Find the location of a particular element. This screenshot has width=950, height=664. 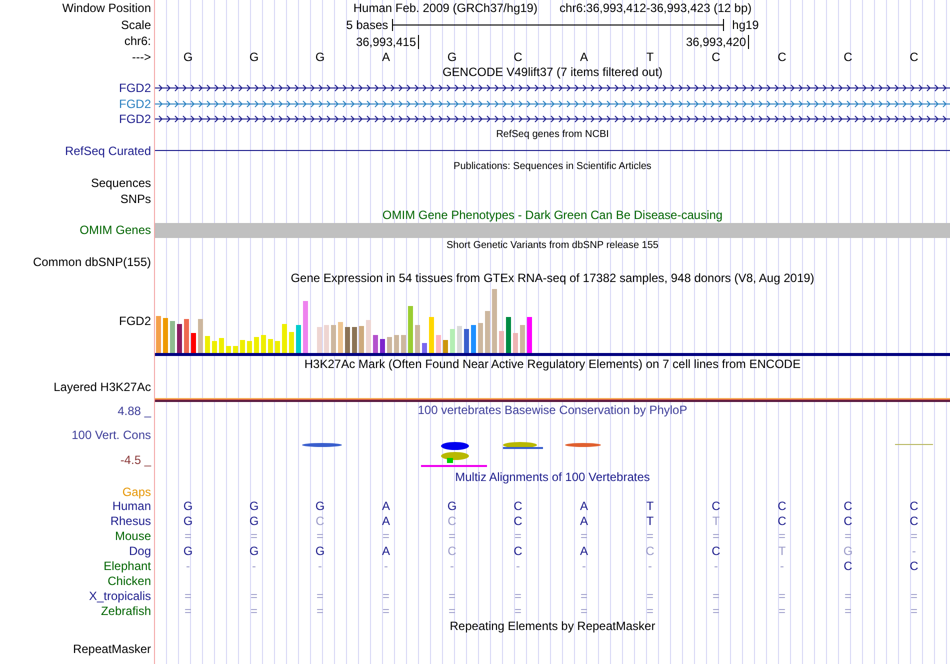

scale-text: 5 bases is located at coordinates (367, 24).